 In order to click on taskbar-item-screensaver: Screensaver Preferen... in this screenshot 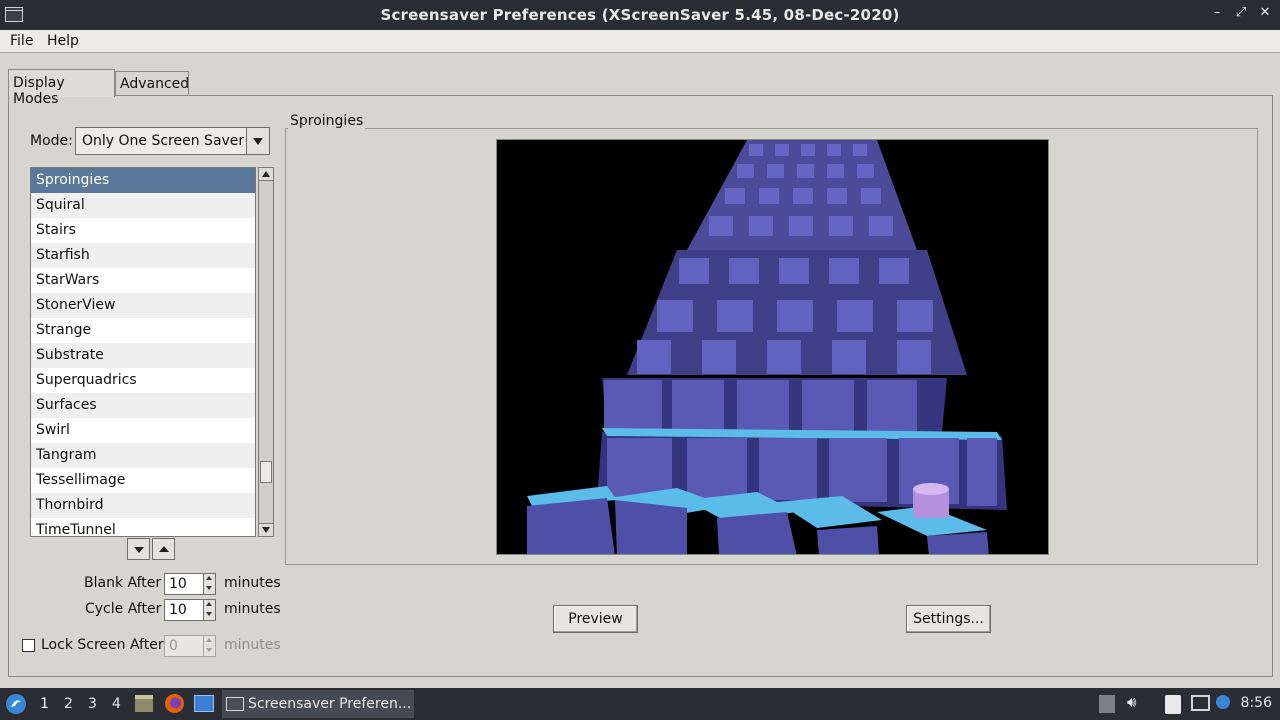, I will do `click(318, 704)`.